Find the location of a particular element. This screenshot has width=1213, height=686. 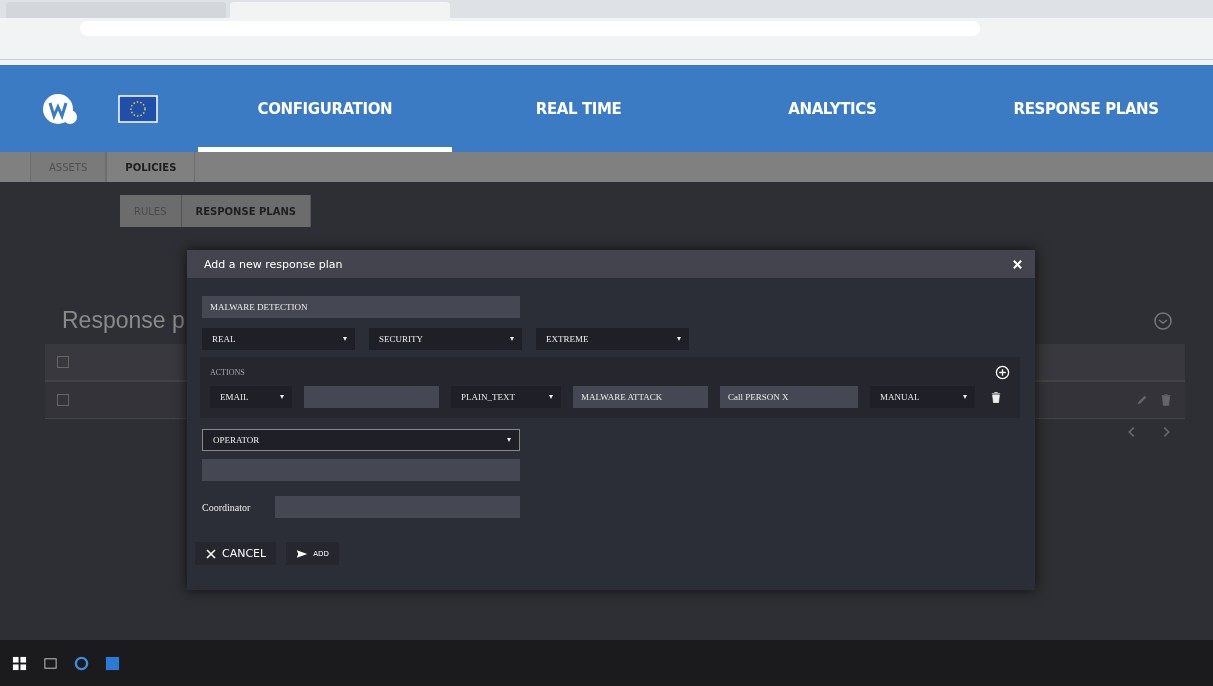

channel-select: EMAIL is located at coordinates (251, 397).